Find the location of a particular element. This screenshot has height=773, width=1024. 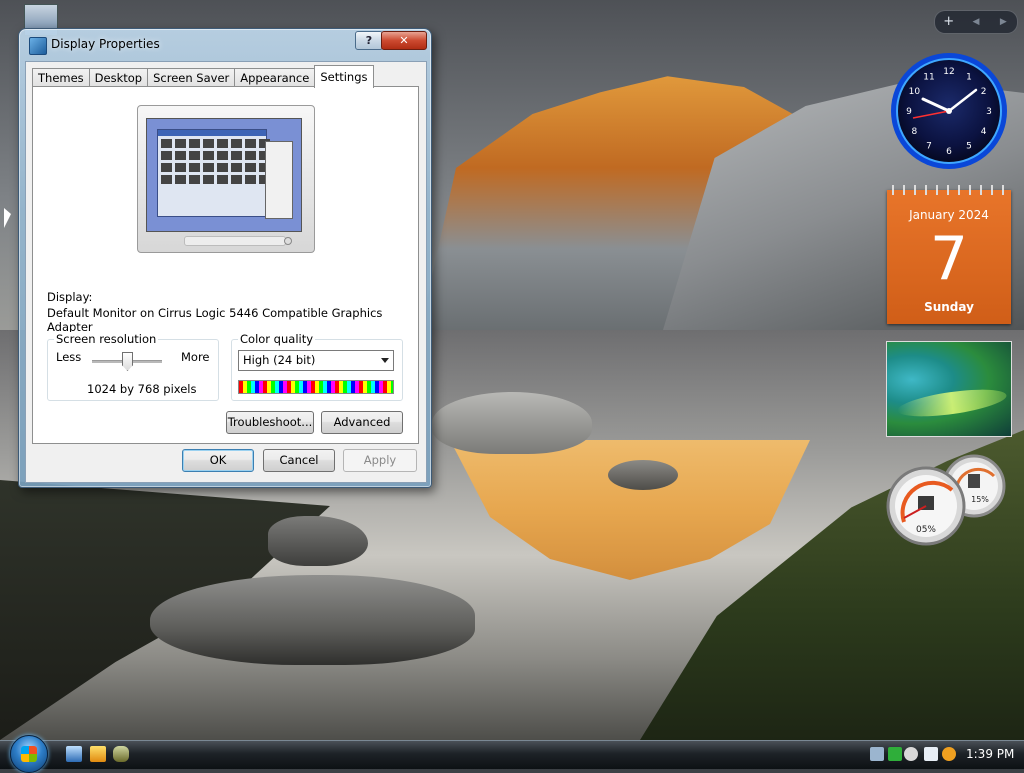

calendar-gadget: January 2024 7 Sunday is located at coordinates (949, 254).